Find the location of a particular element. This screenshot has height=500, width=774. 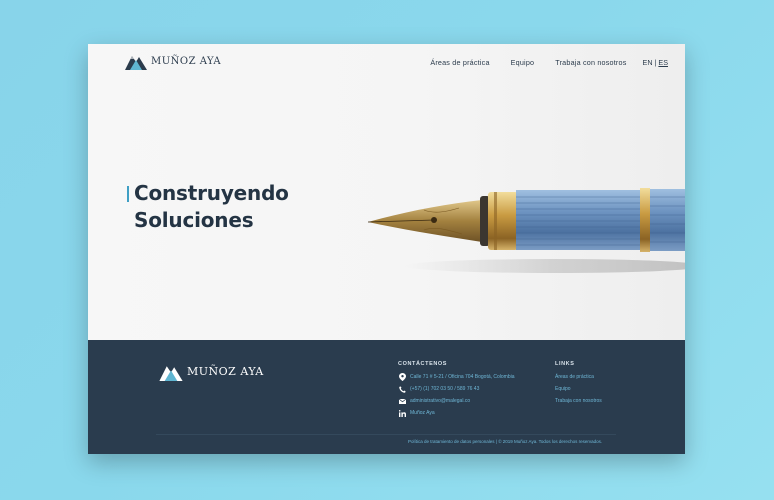

hero-title-line-1: Construyendo is located at coordinates (211, 193).